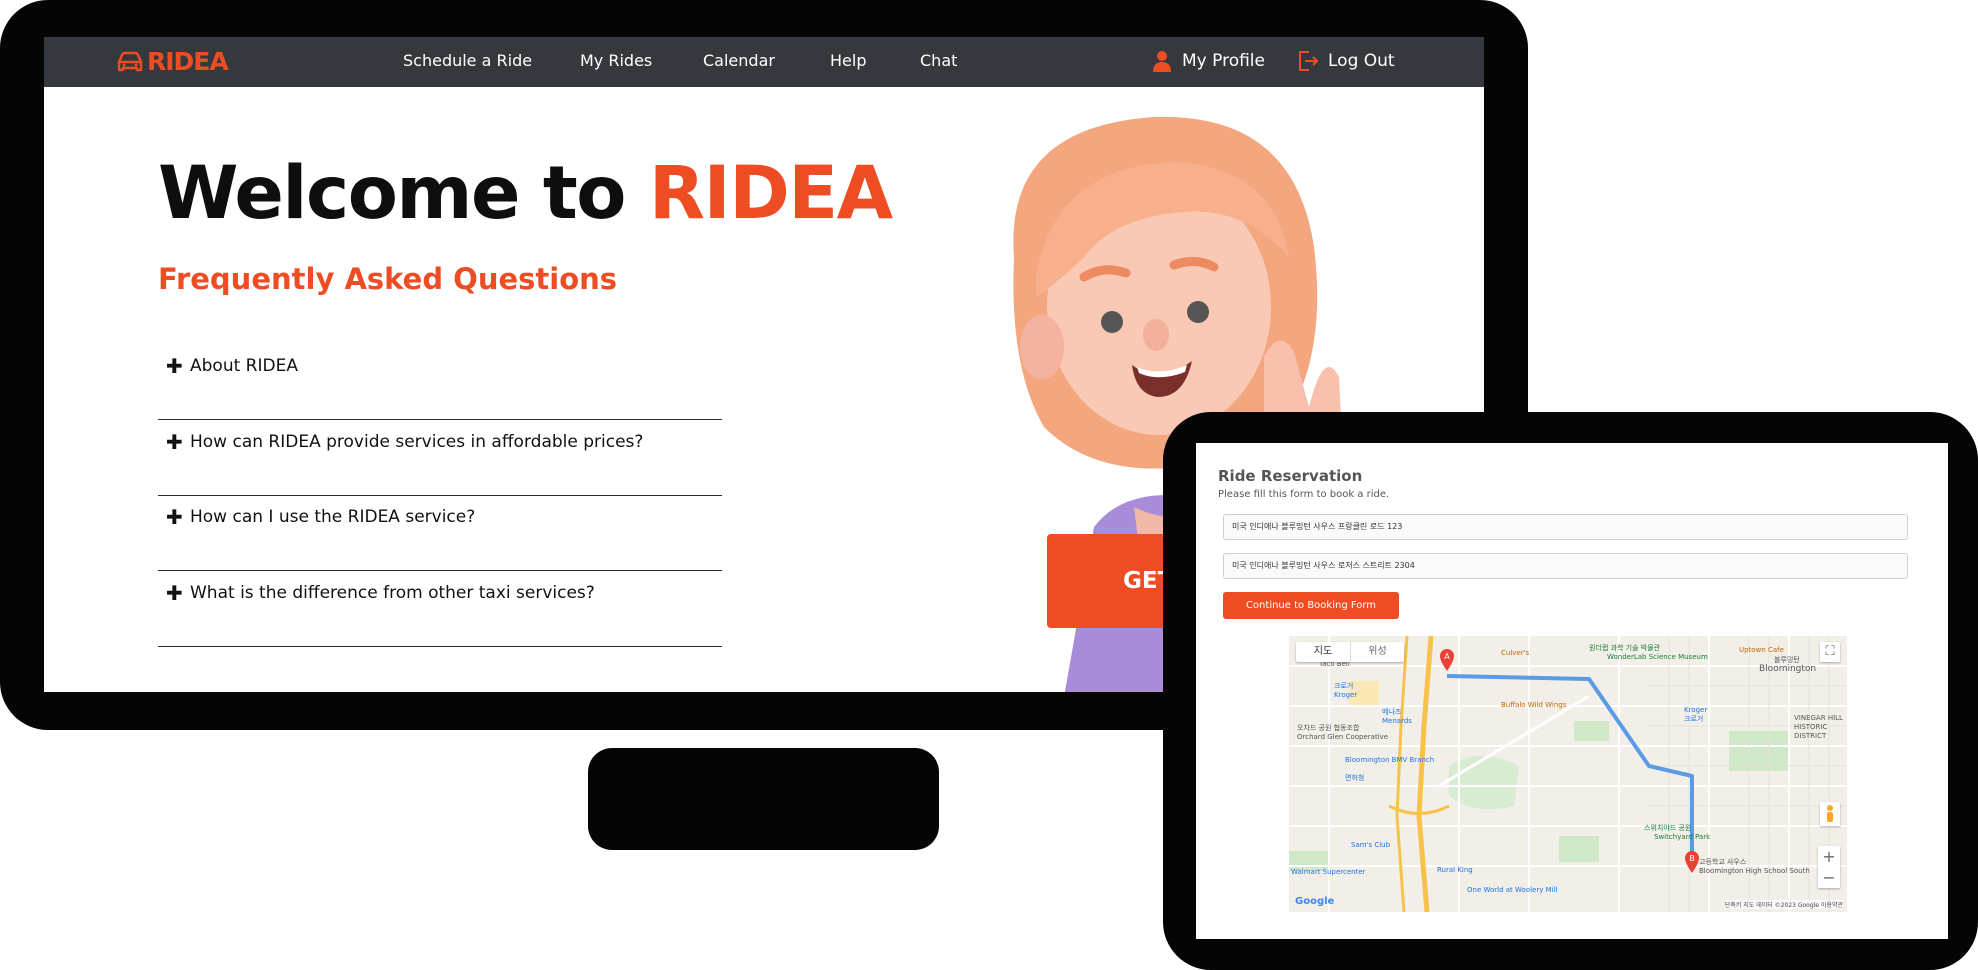  I want to click on user-icon, so click(1162, 61).